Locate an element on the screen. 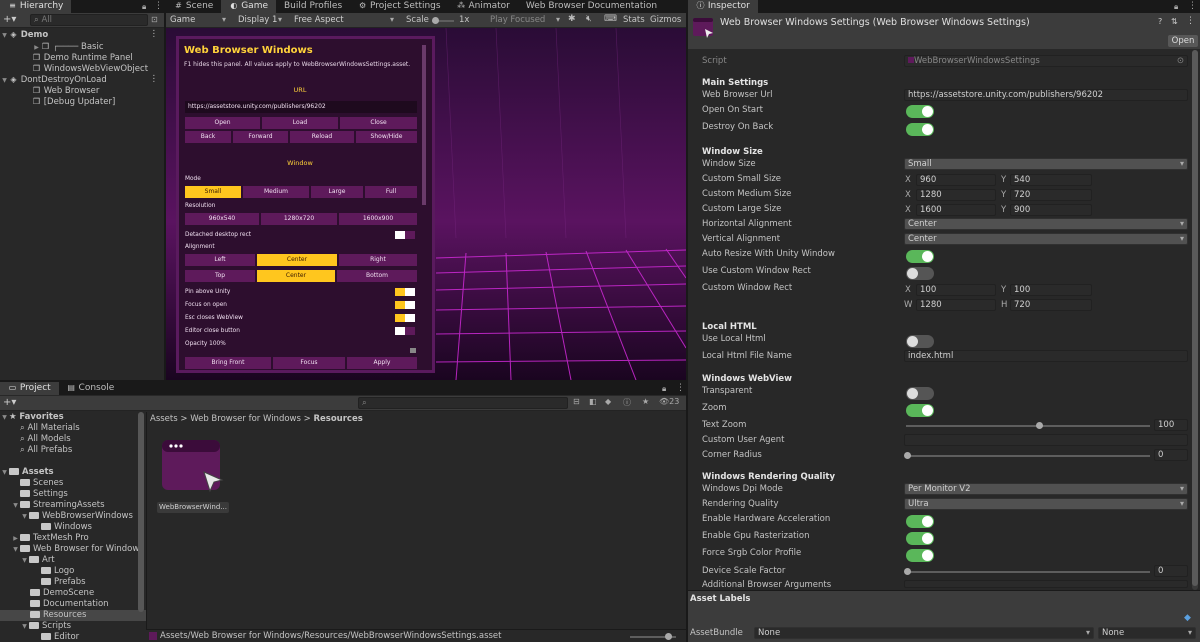 The width and height of the screenshot is (1200, 642). tree-documentation: Documentation is located at coordinates (73, 604).